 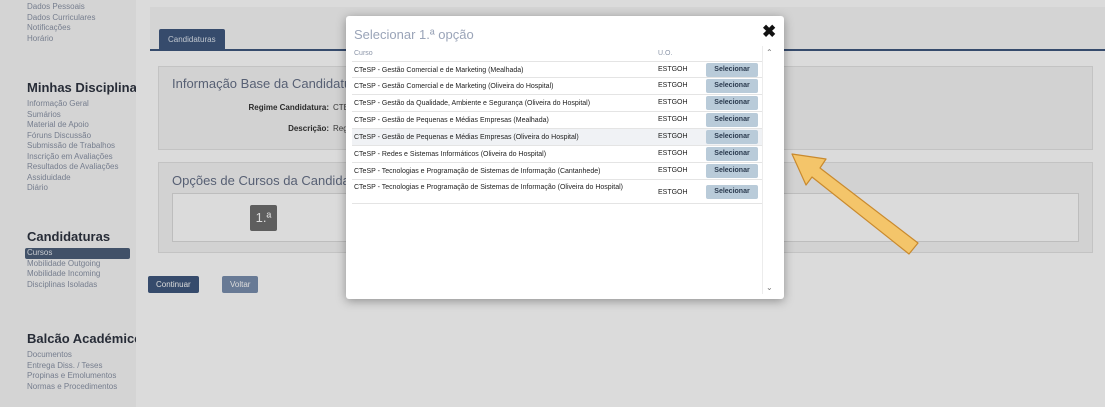 I want to click on annotation-arrow-icon, so click(x=855, y=204).